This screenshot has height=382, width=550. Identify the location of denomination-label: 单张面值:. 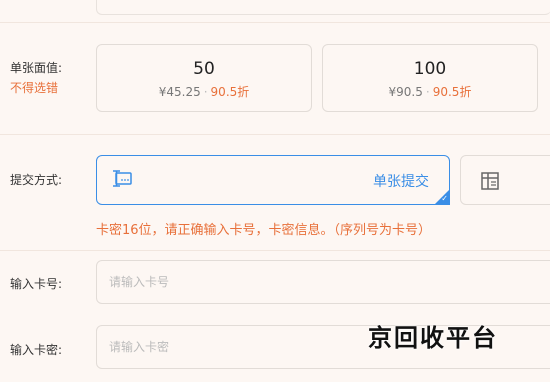
(36, 68).